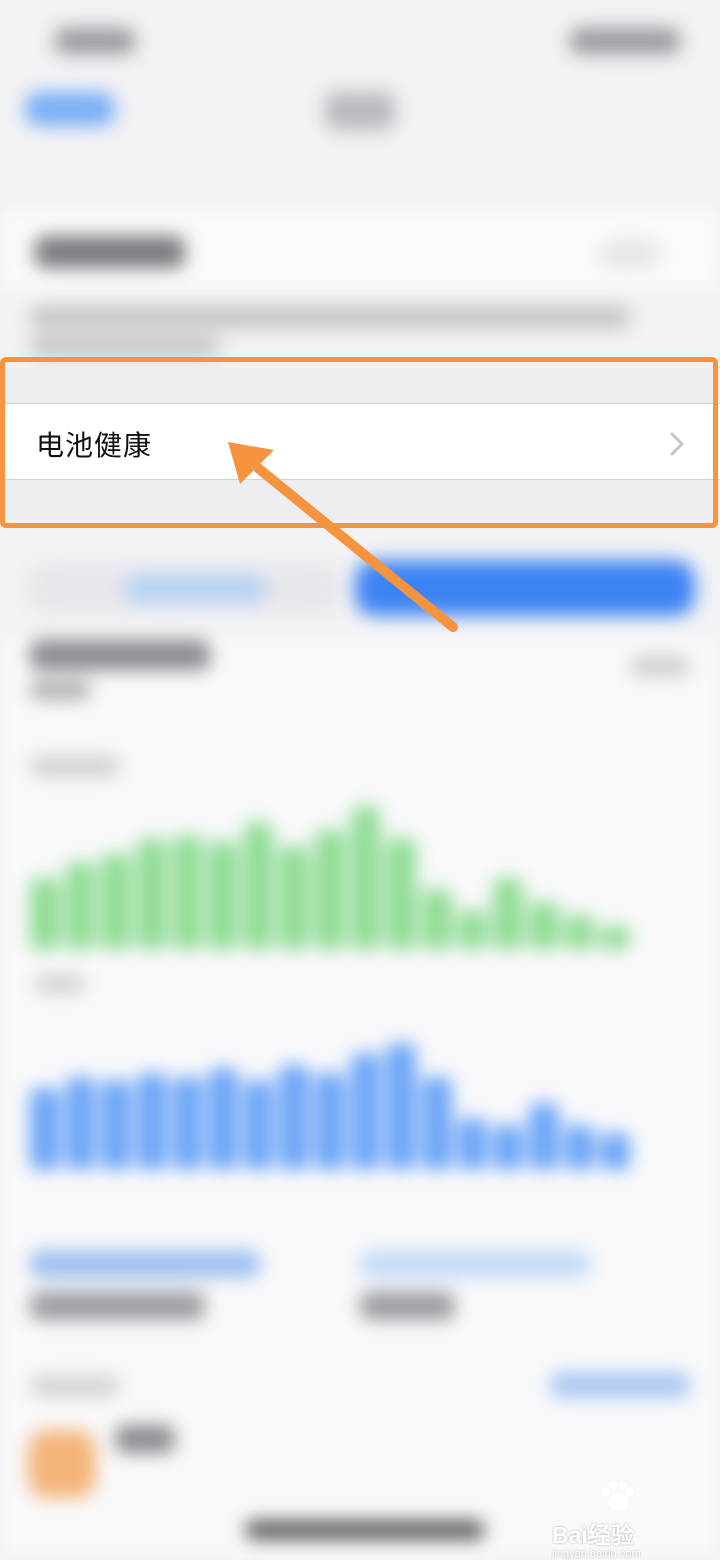 The image size is (720, 1560). Describe the element at coordinates (95, 41) in the screenshot. I see `status-bar-time` at that location.